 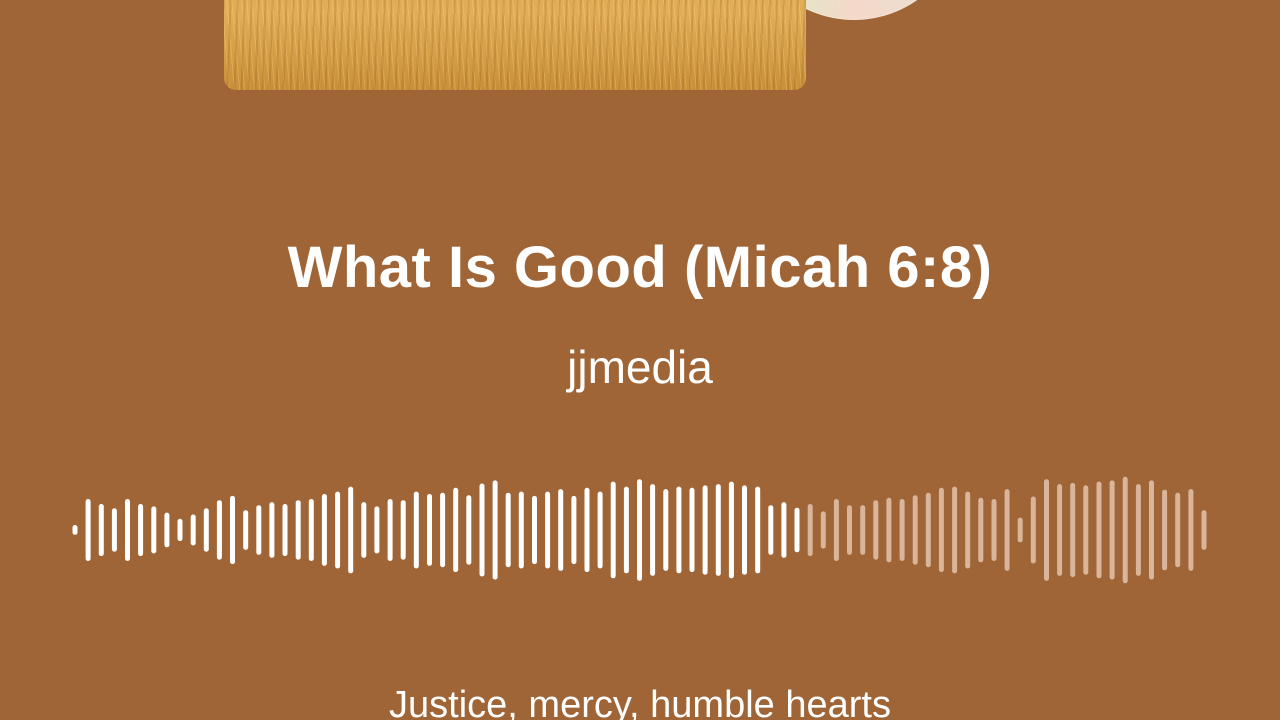 What do you see at coordinates (640, 702) in the screenshot?
I see `lyric-line: Justice, mercy, humble hearts` at bounding box center [640, 702].